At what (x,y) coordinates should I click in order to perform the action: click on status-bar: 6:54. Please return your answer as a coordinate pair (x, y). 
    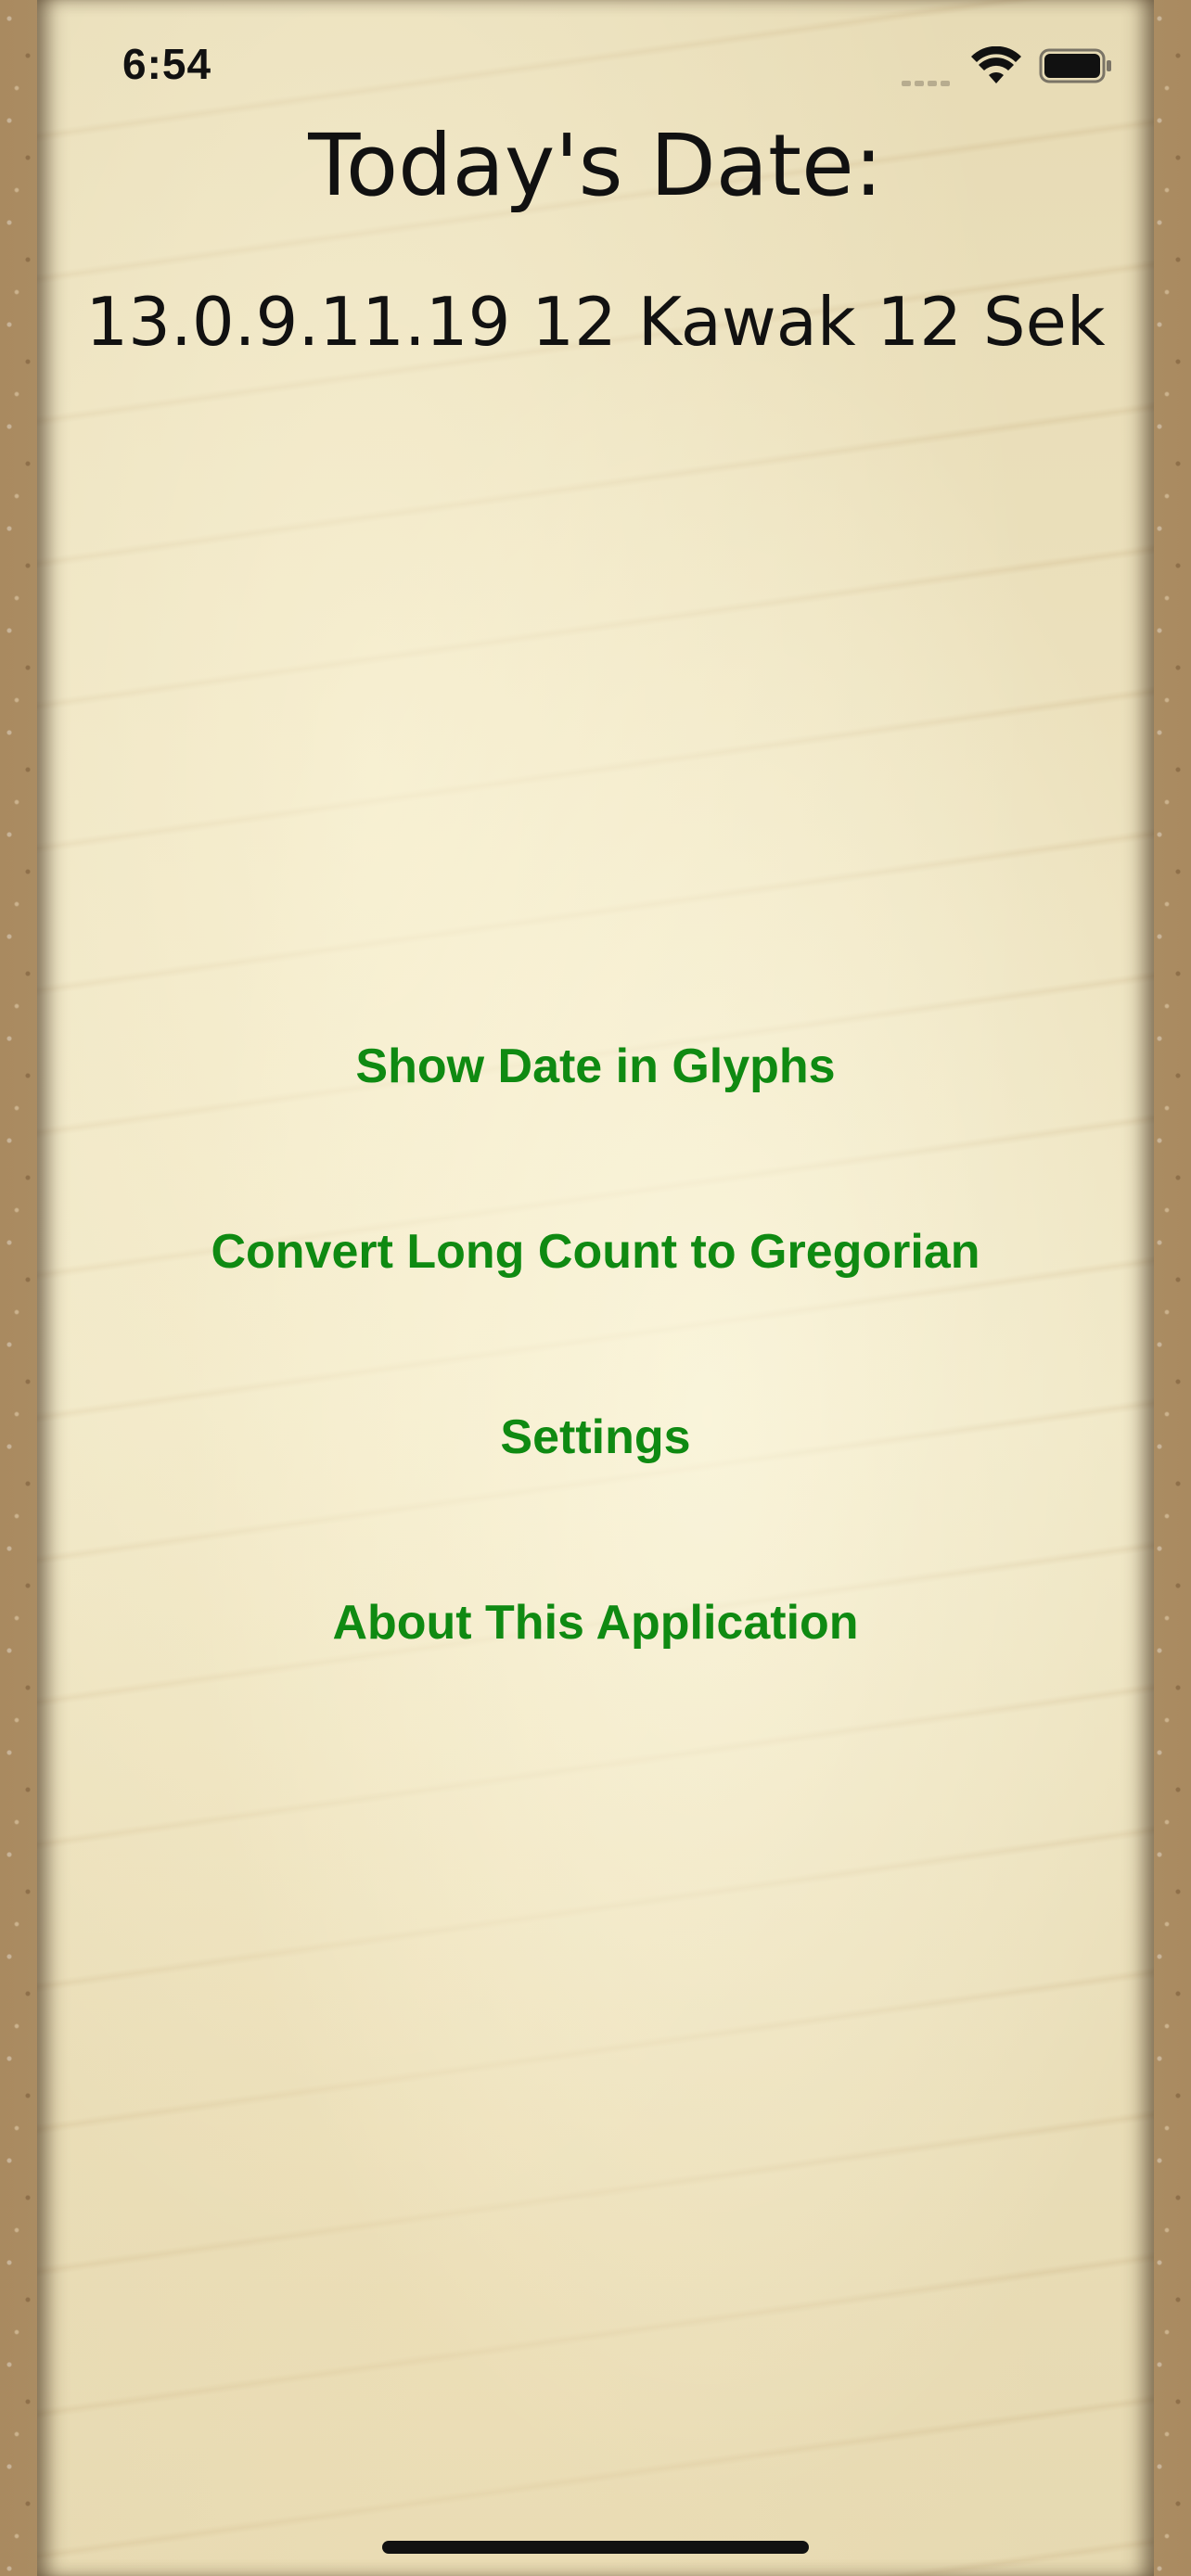
    Looking at the image, I should click on (595, 65).